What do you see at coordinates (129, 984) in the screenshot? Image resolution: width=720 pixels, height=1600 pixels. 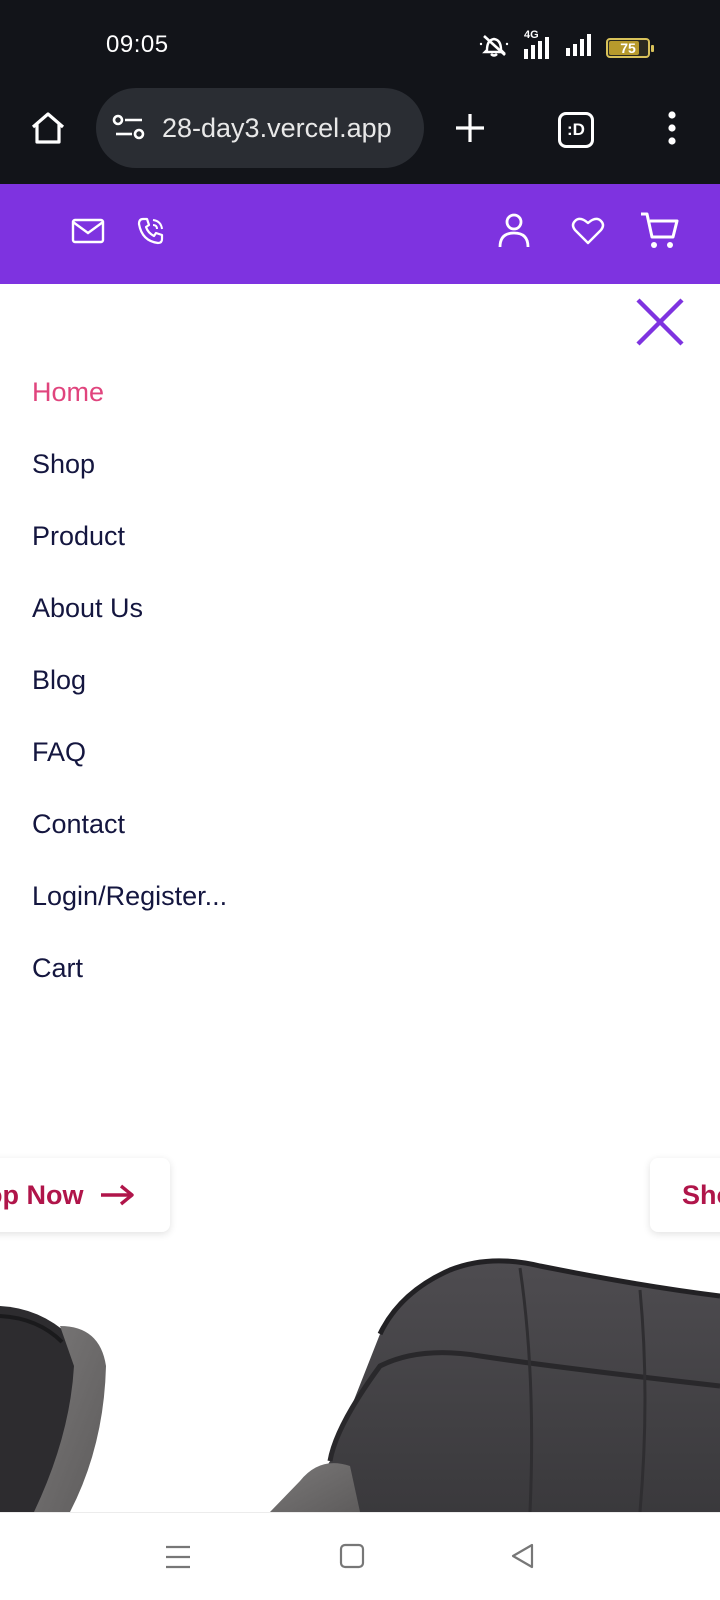 I see `nav-item-cart: Cart` at bounding box center [129, 984].